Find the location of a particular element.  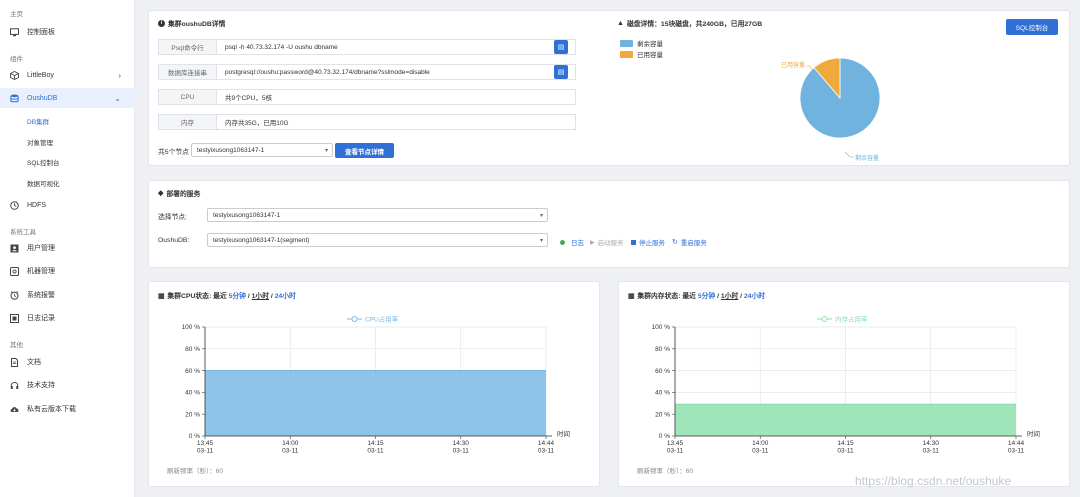

sidebar-item-label: 机器管理 is located at coordinates (41, 271).